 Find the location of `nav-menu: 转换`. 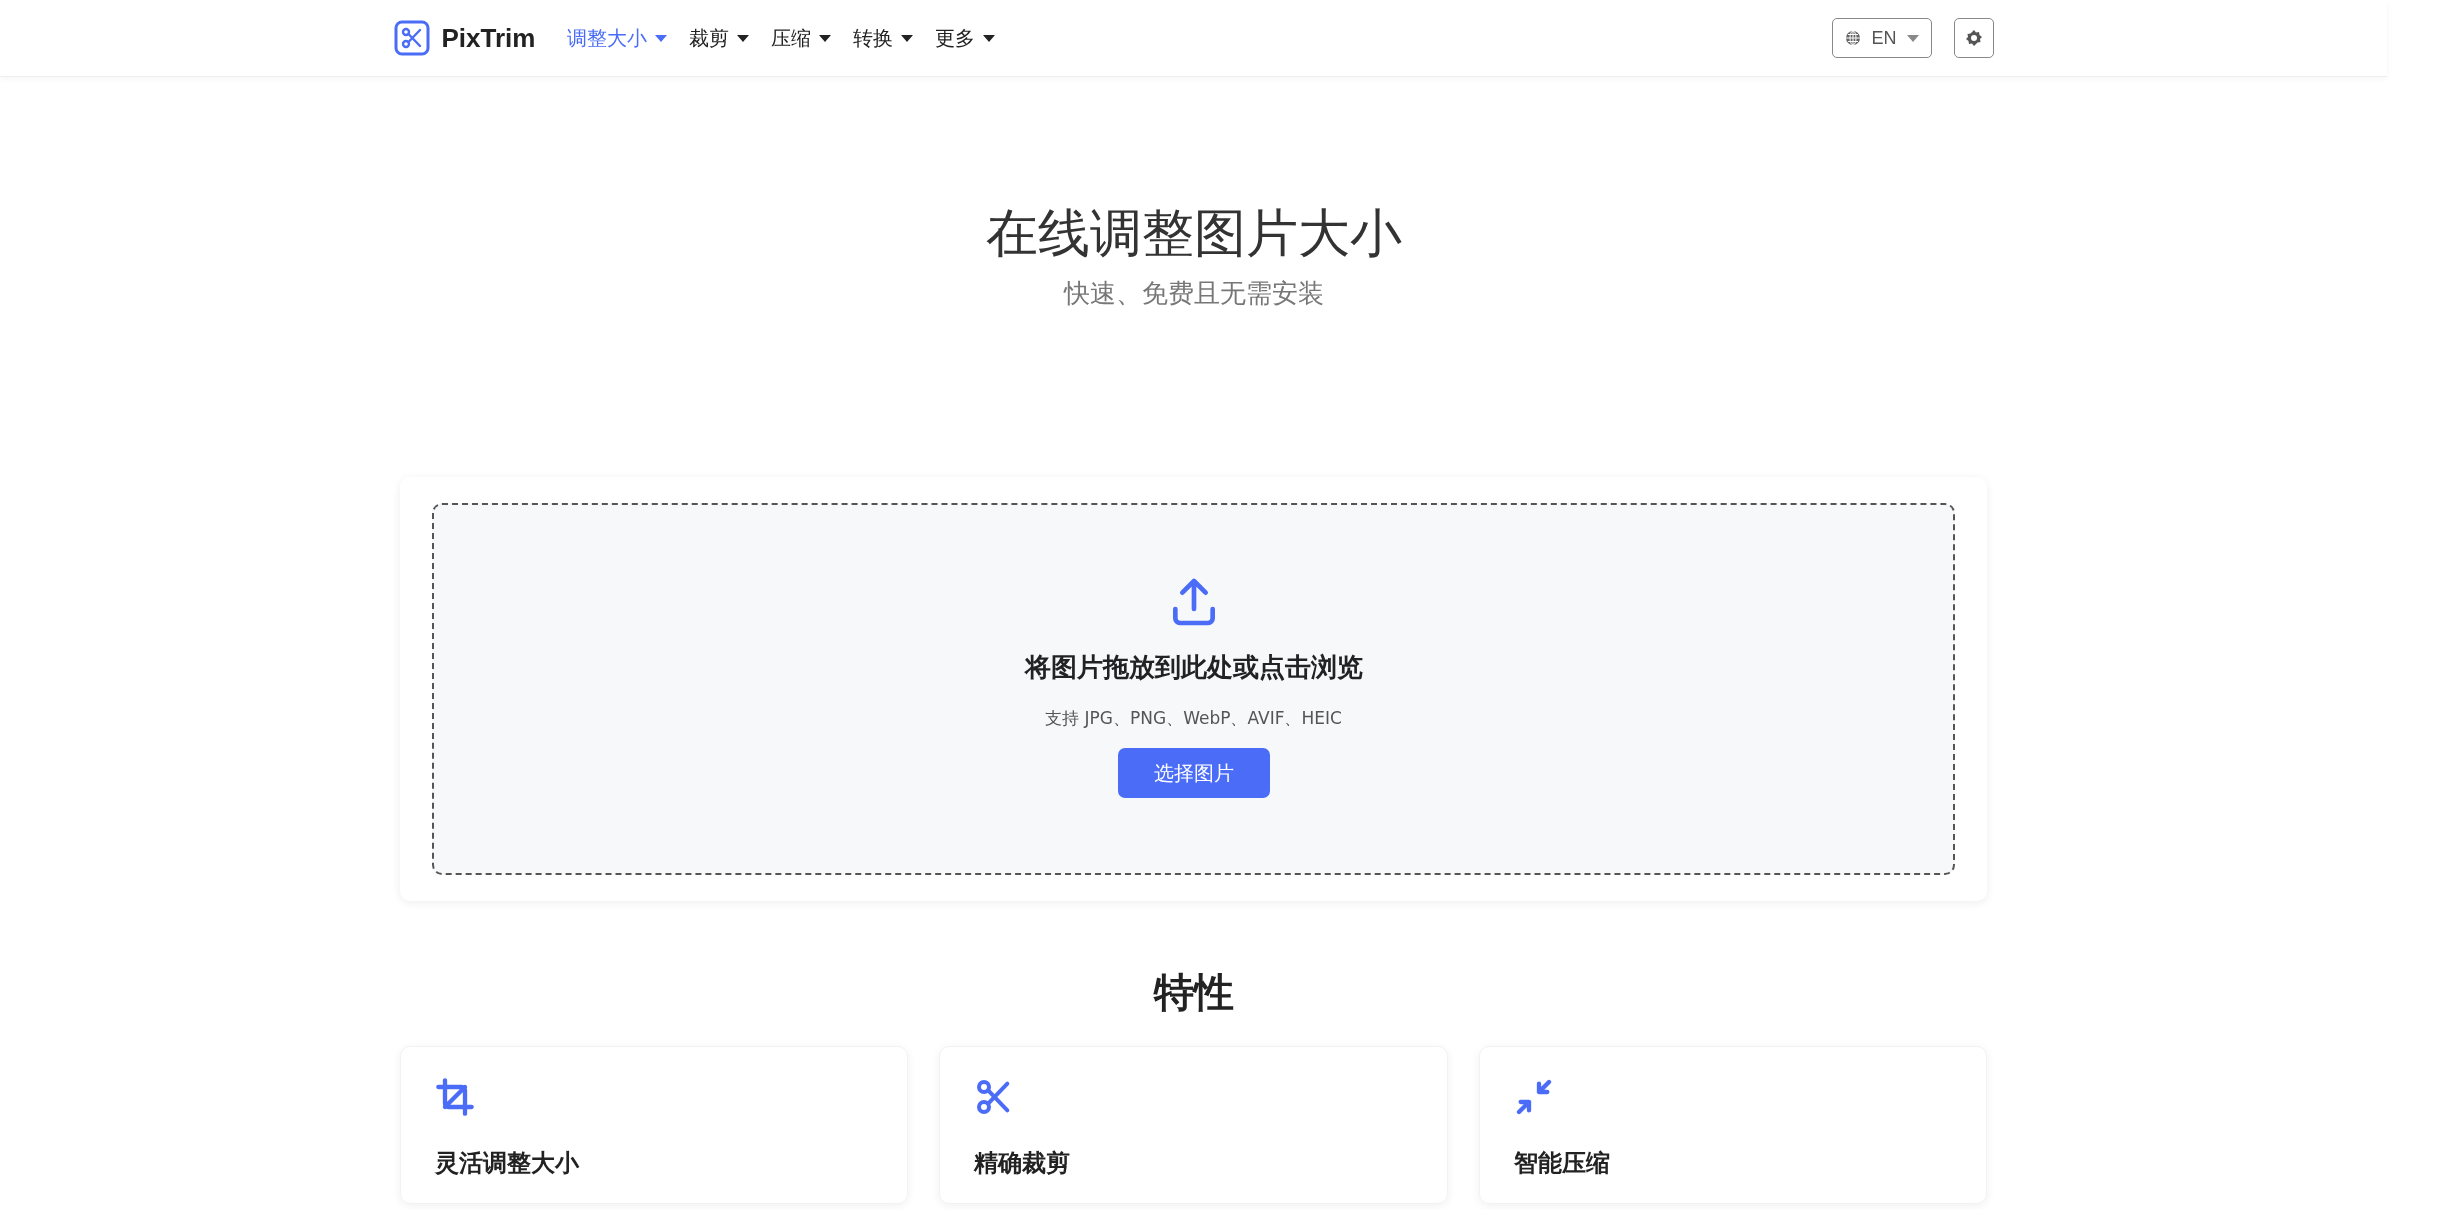

nav-menu: 转换 is located at coordinates (883, 38).